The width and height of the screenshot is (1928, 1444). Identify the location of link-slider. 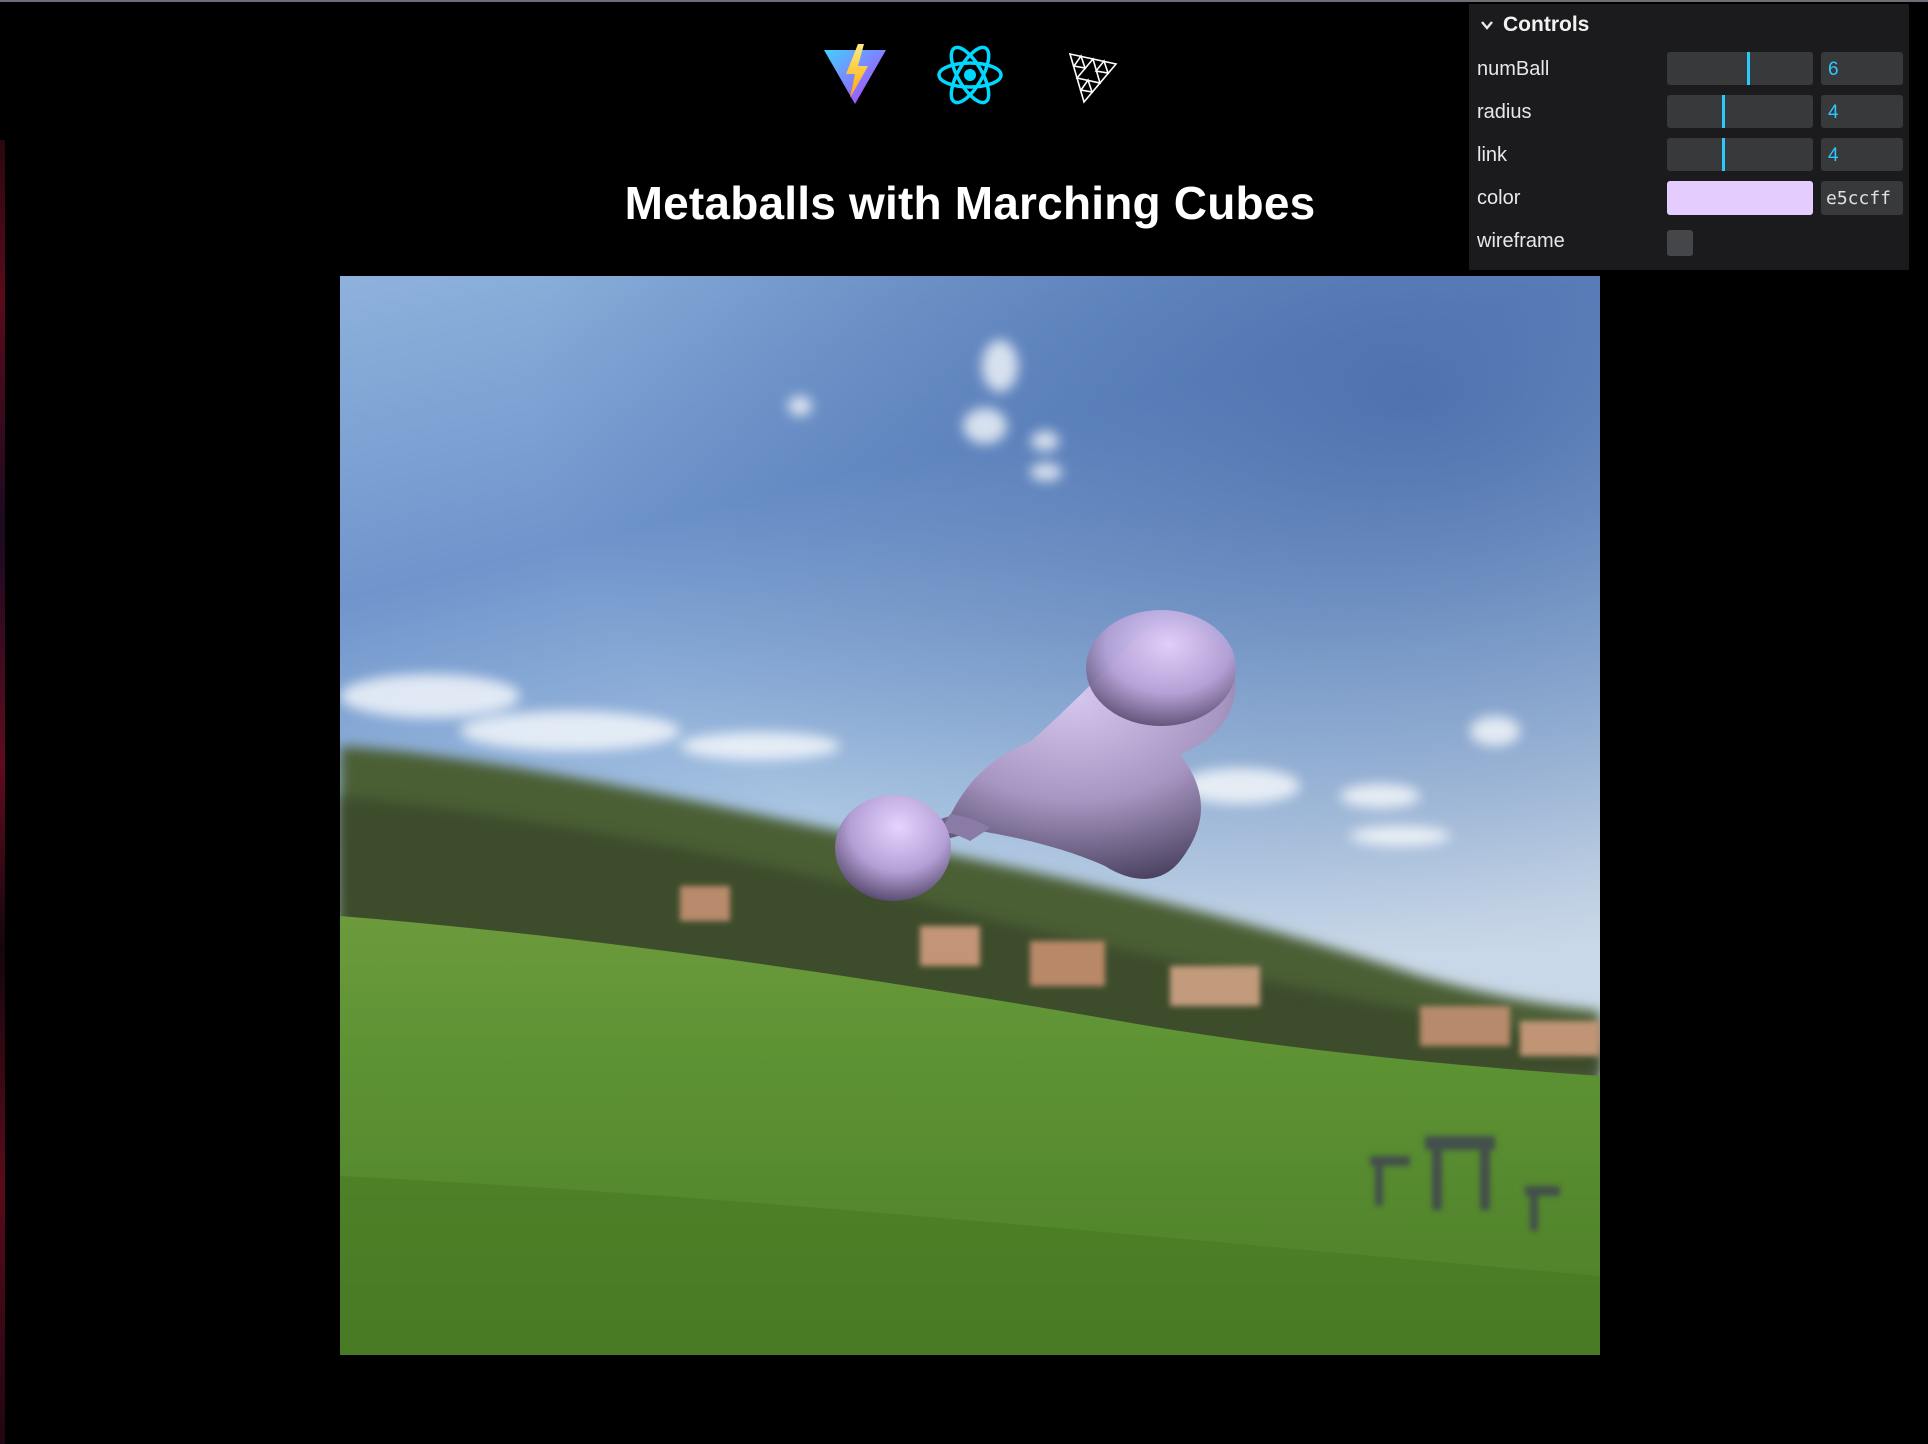
(1740, 154).